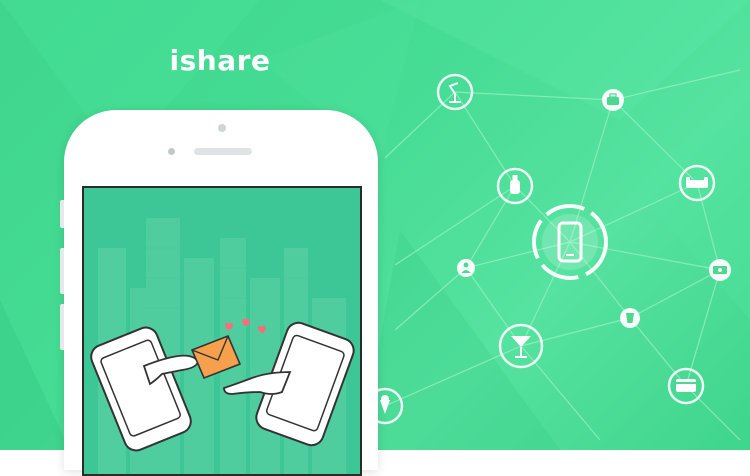 This screenshot has width=750, height=476. I want to click on person-icon, so click(466, 268).